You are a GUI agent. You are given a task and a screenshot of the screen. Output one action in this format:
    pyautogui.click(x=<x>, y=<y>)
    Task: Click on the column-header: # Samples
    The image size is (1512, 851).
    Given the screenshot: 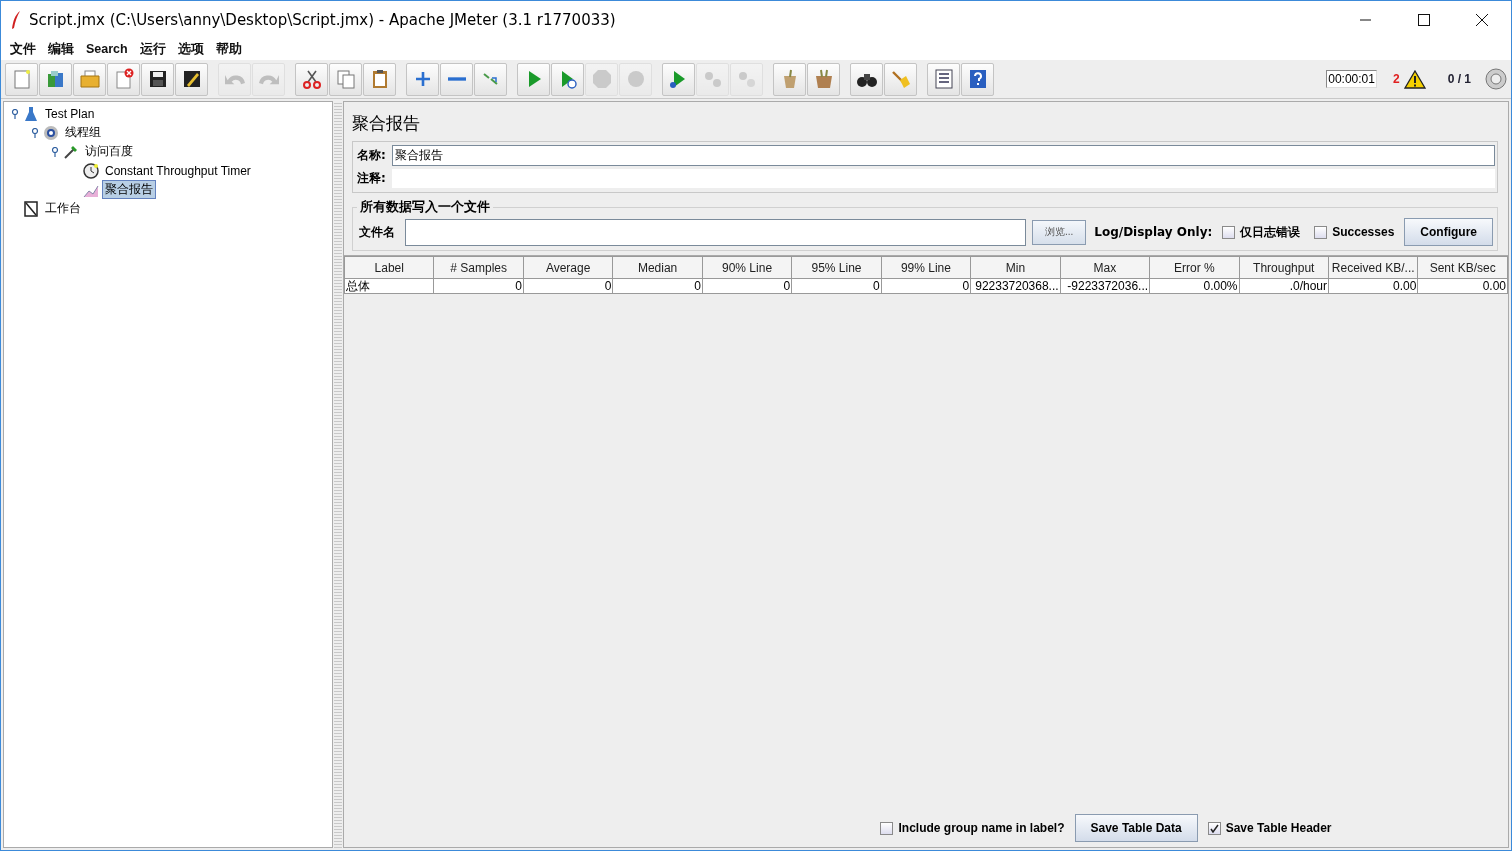 What is the action you would take?
    pyautogui.click(x=478, y=267)
    